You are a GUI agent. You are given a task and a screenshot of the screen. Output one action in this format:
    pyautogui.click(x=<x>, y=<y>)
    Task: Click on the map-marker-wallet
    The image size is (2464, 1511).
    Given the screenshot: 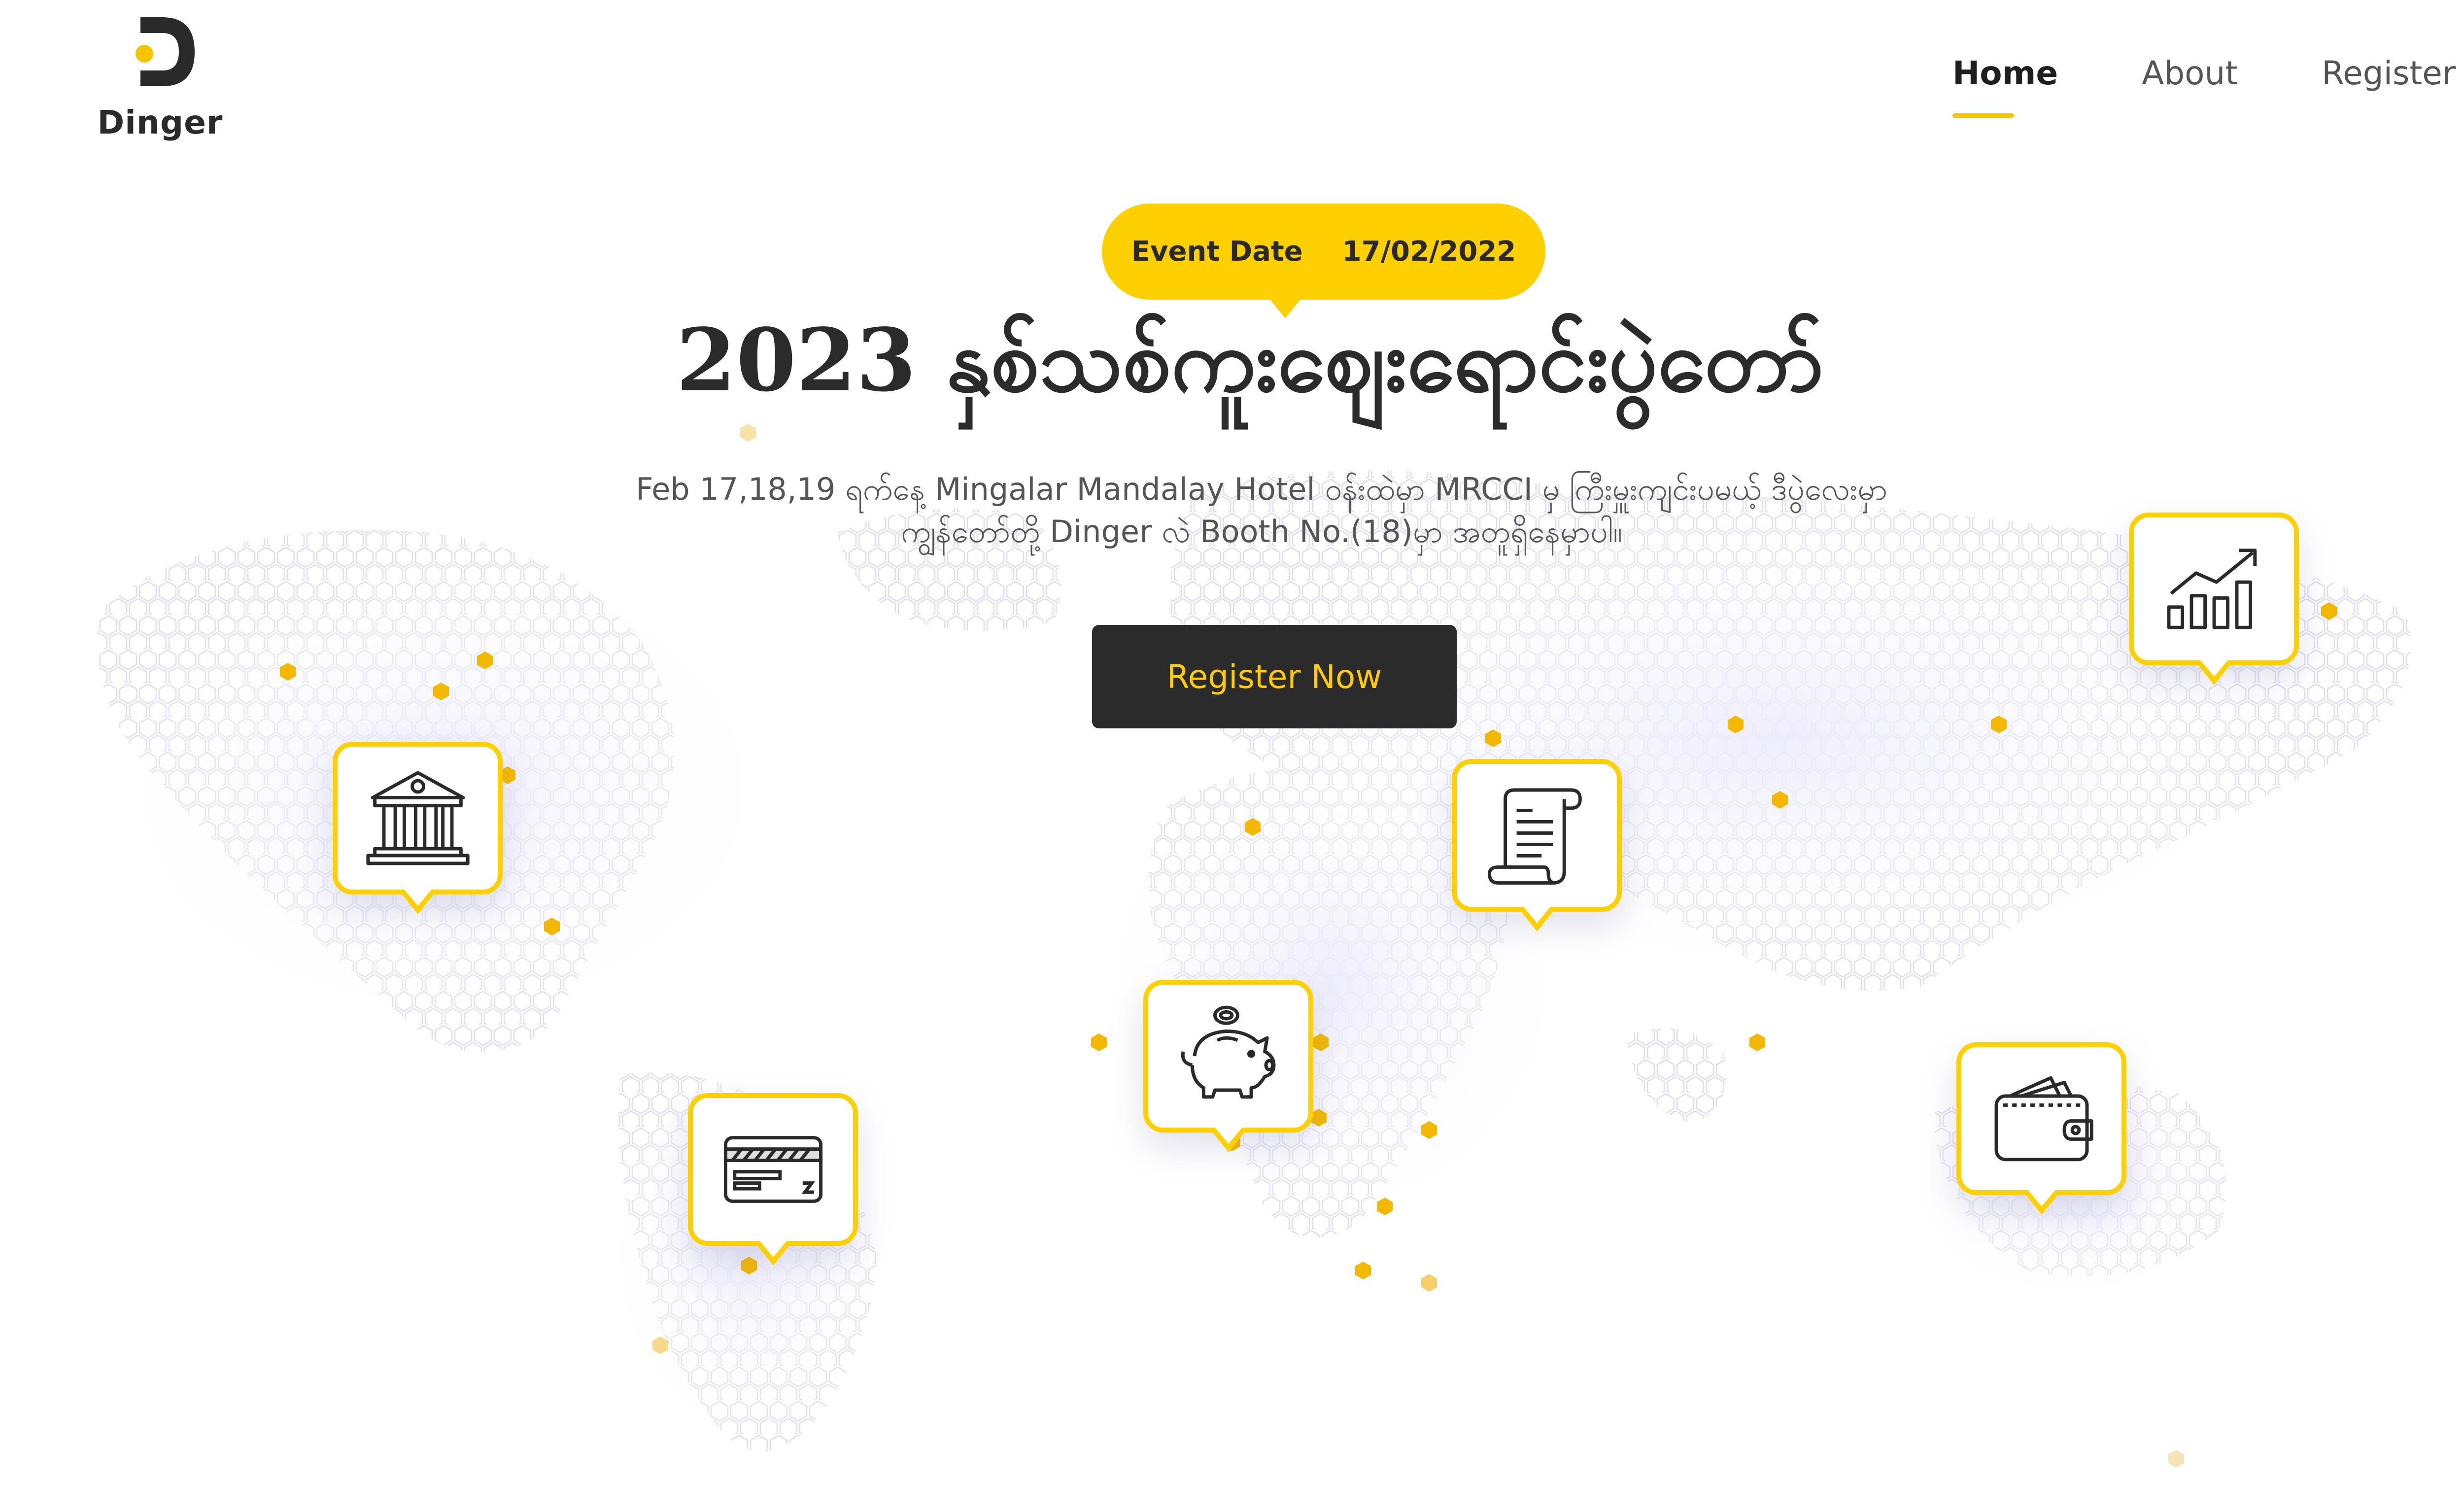 What is the action you would take?
    pyautogui.click(x=2041, y=1128)
    